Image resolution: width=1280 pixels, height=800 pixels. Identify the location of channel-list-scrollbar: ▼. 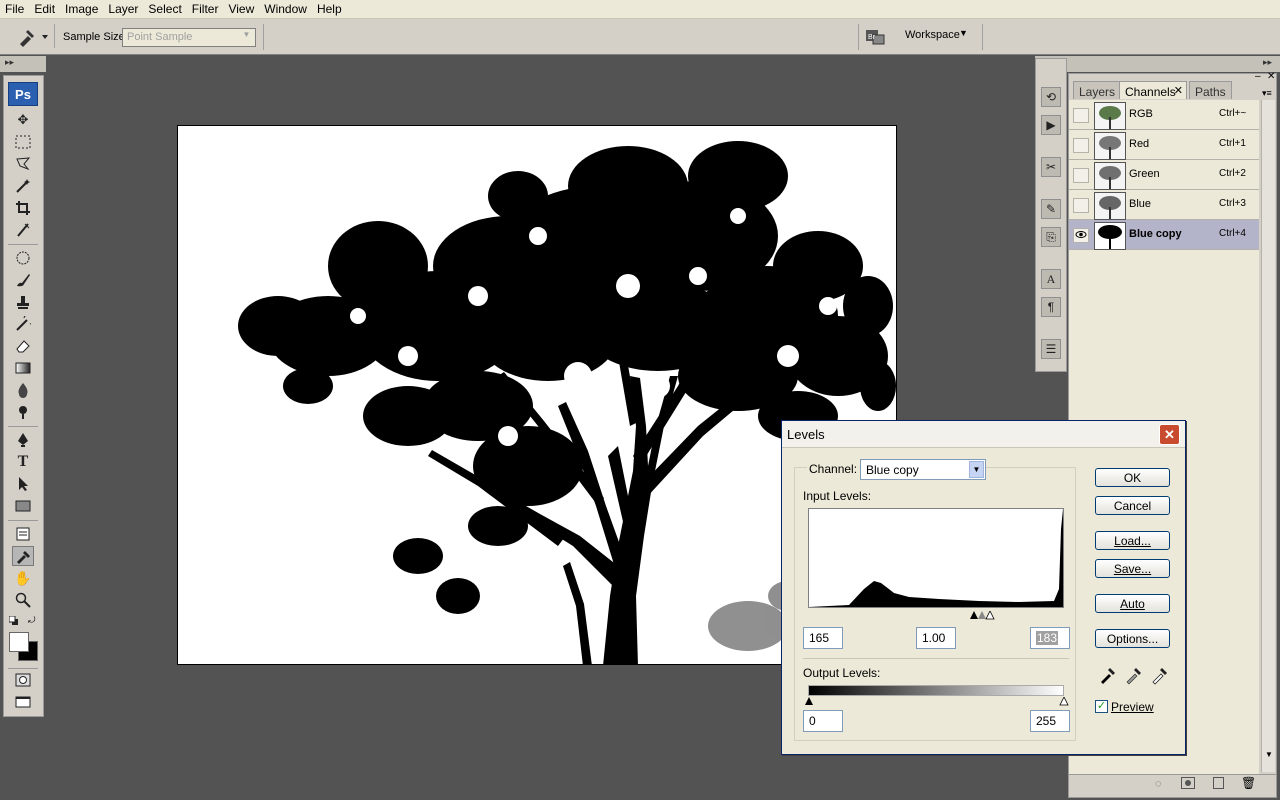
(1268, 436).